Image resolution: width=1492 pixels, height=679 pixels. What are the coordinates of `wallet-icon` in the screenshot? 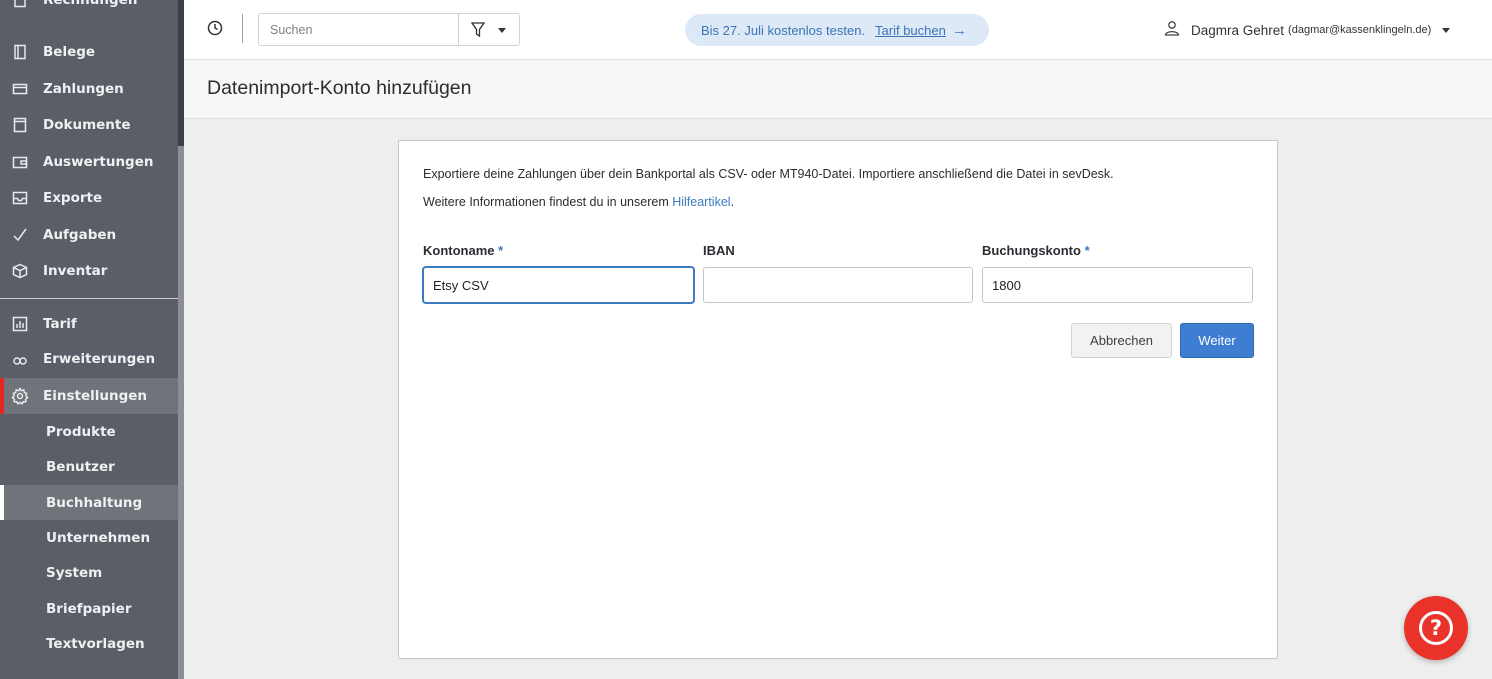 It's located at (20, 162).